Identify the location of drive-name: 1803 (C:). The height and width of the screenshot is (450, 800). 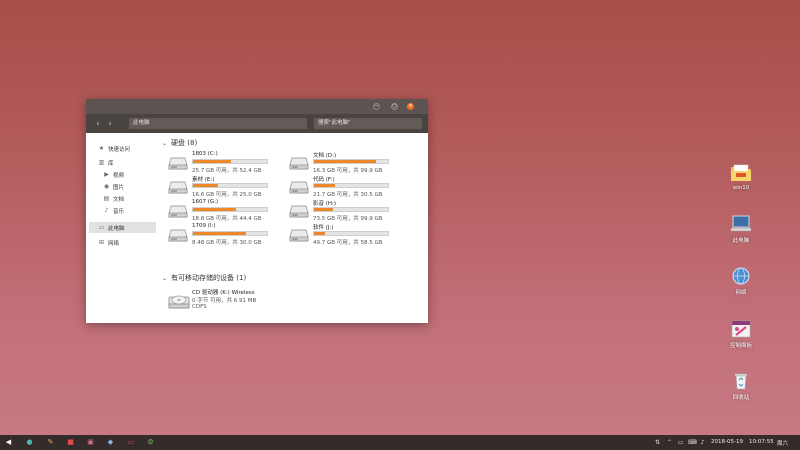
(205, 154).